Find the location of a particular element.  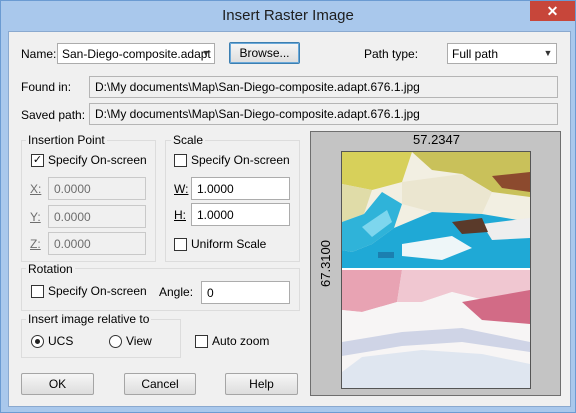

window-title: Insert Raster Image is located at coordinates (288, 15).